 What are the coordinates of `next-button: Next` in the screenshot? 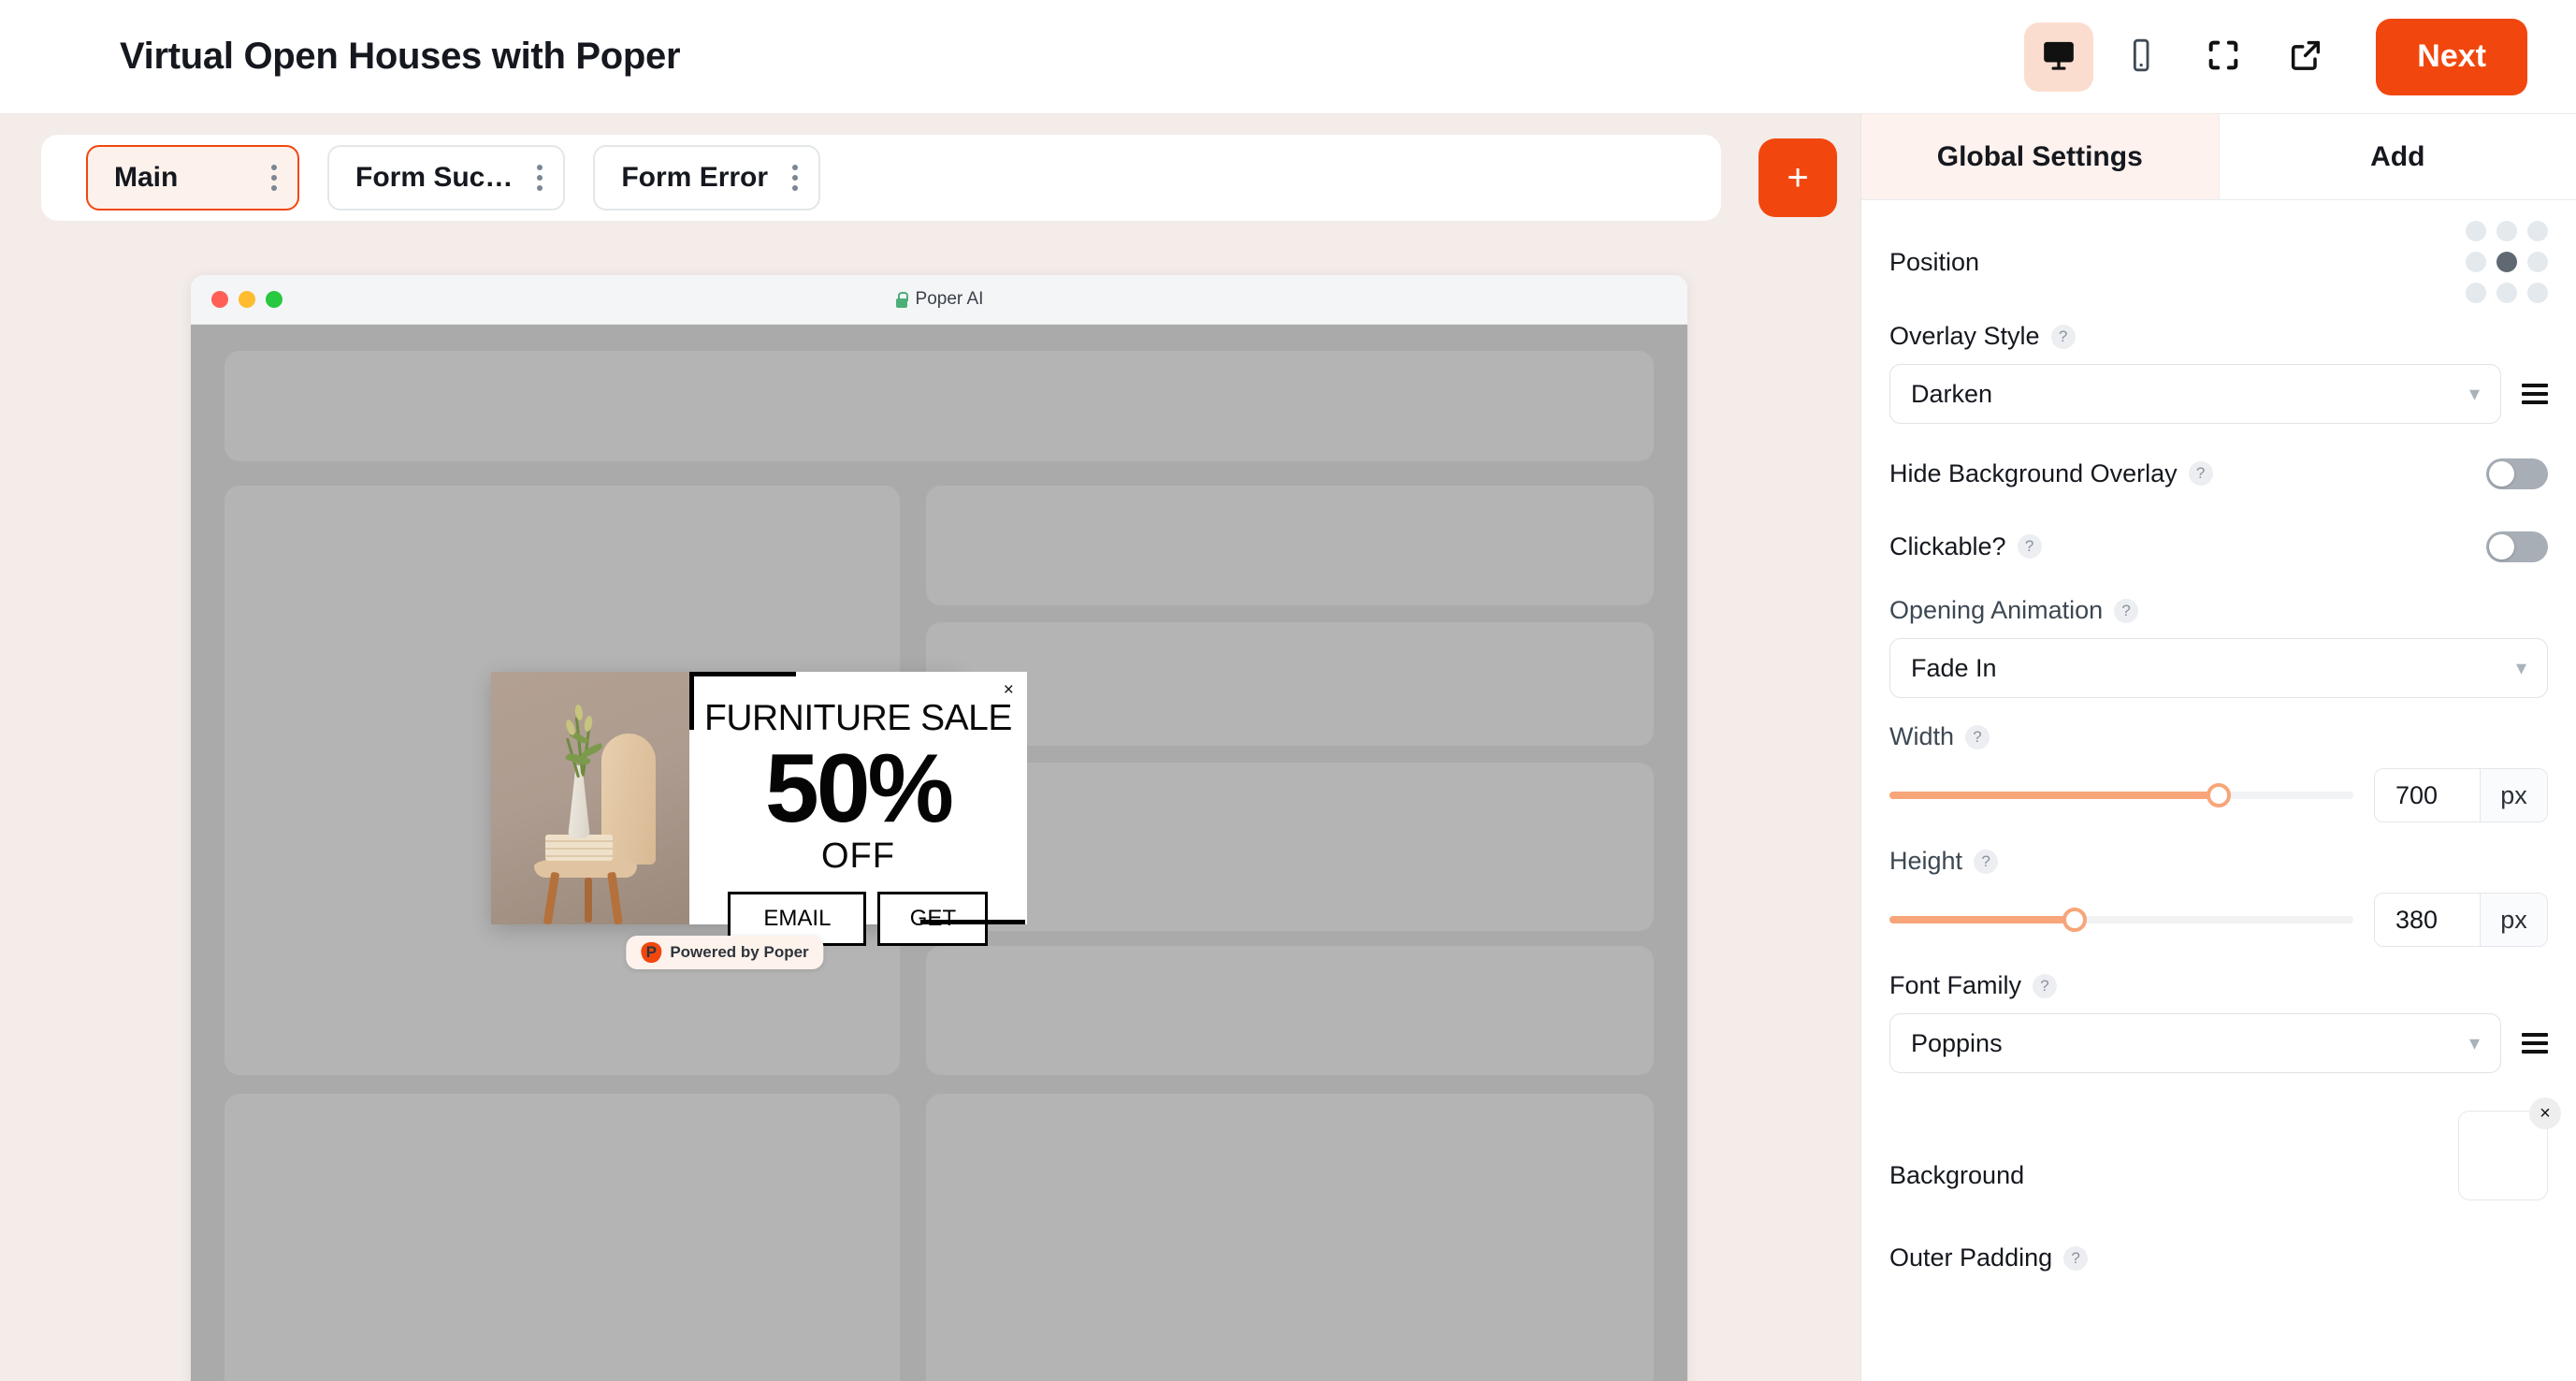 It's located at (2451, 56).